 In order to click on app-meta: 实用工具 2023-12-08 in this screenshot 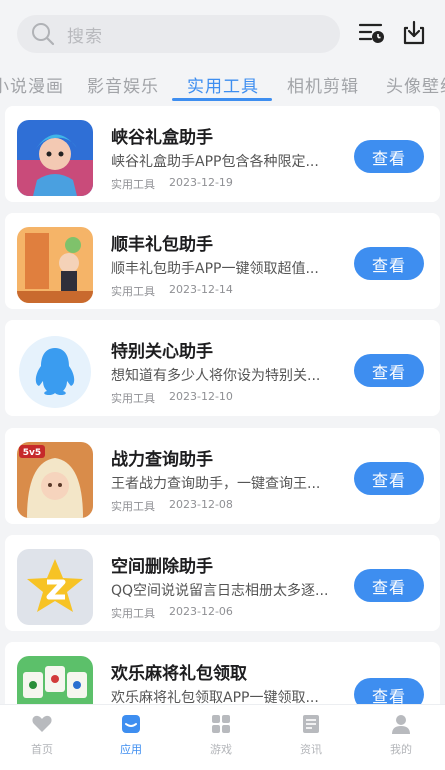, I will do `click(172, 506)`.